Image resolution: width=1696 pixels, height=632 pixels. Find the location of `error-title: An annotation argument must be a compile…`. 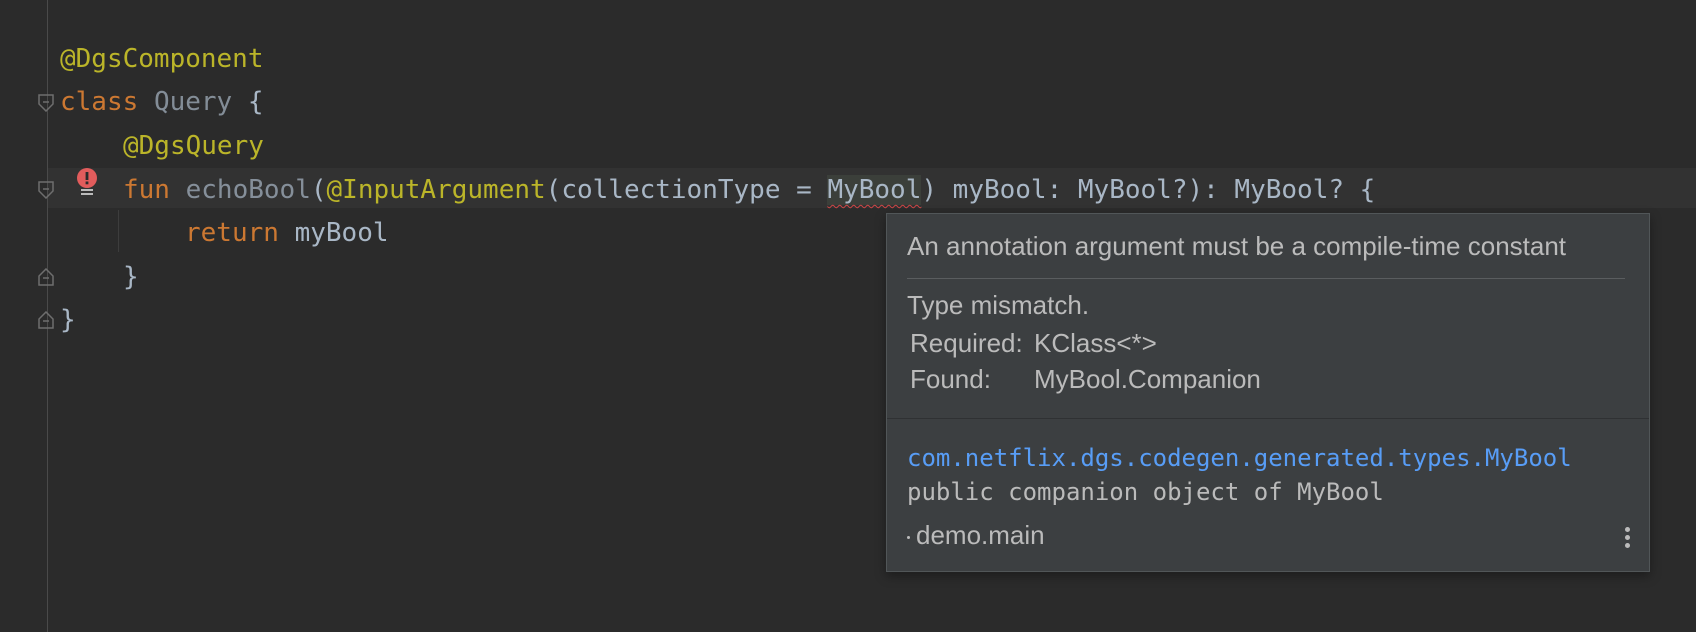

error-title: An annotation argument must be a compile… is located at coordinates (1266, 246).